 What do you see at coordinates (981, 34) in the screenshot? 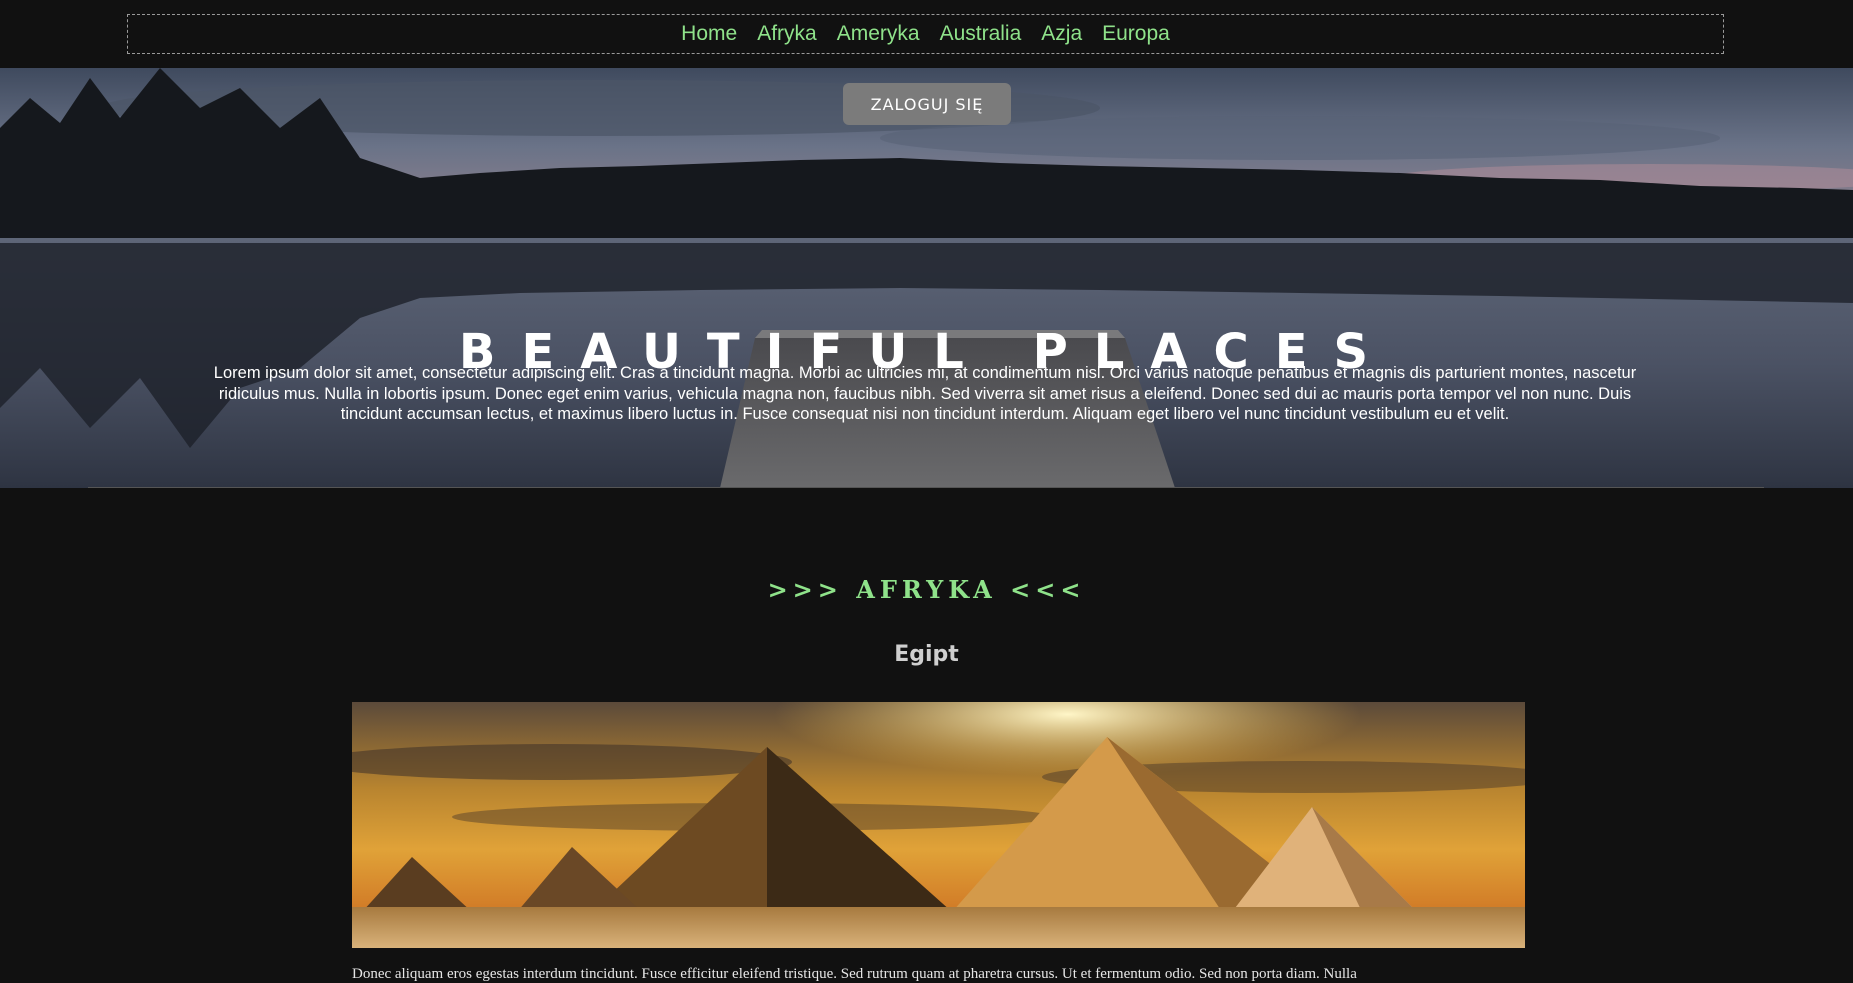
I see `nav-australia: Australia` at bounding box center [981, 34].